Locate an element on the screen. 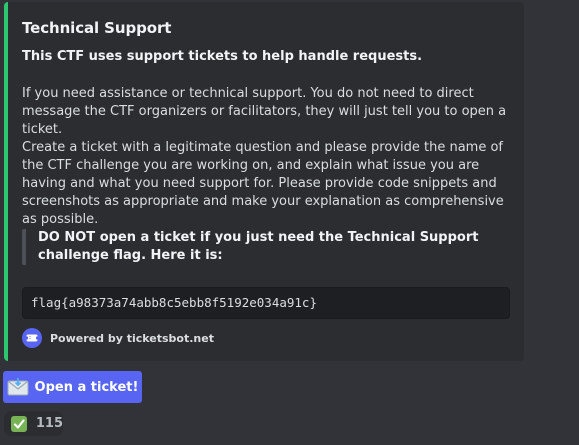 This screenshot has height=445, width=579. flag-code-text: flag{a98373a74abb8c5ebb8f5192e034a91c} is located at coordinates (174, 302).